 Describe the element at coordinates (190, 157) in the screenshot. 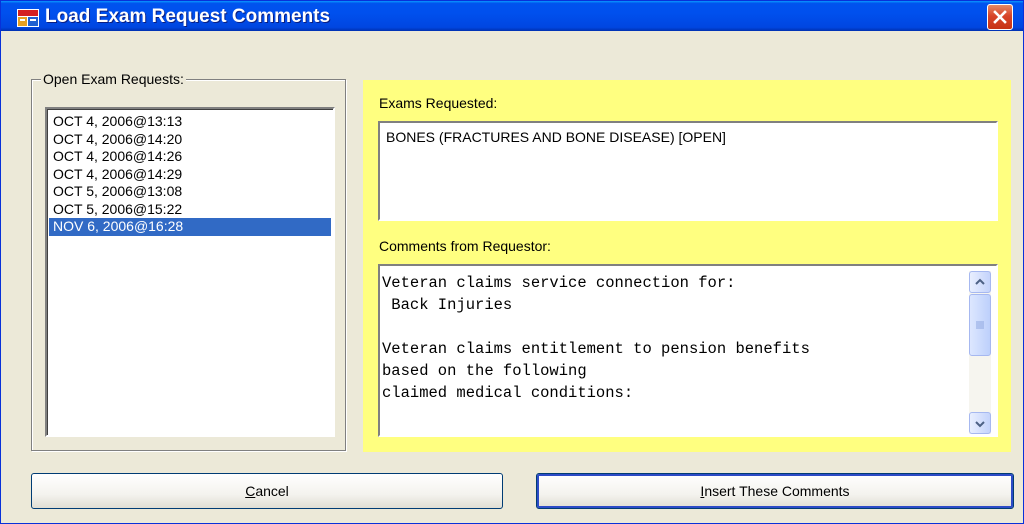

I see `exam-request-item: OCT 4, 2006@14:26` at that location.